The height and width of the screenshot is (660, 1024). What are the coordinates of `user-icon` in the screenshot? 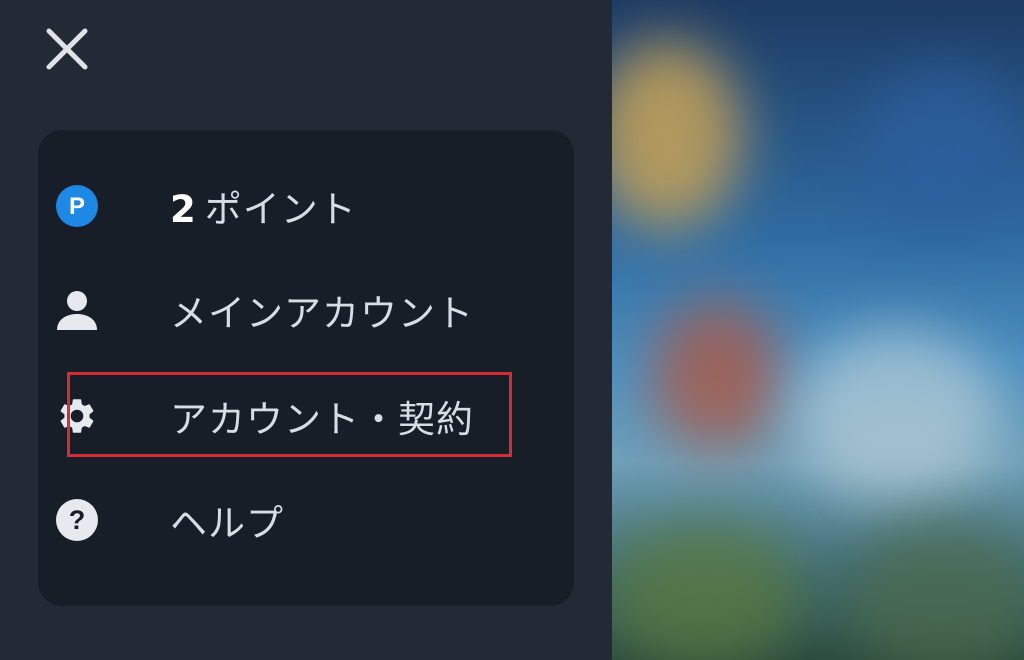 It's located at (77, 310).